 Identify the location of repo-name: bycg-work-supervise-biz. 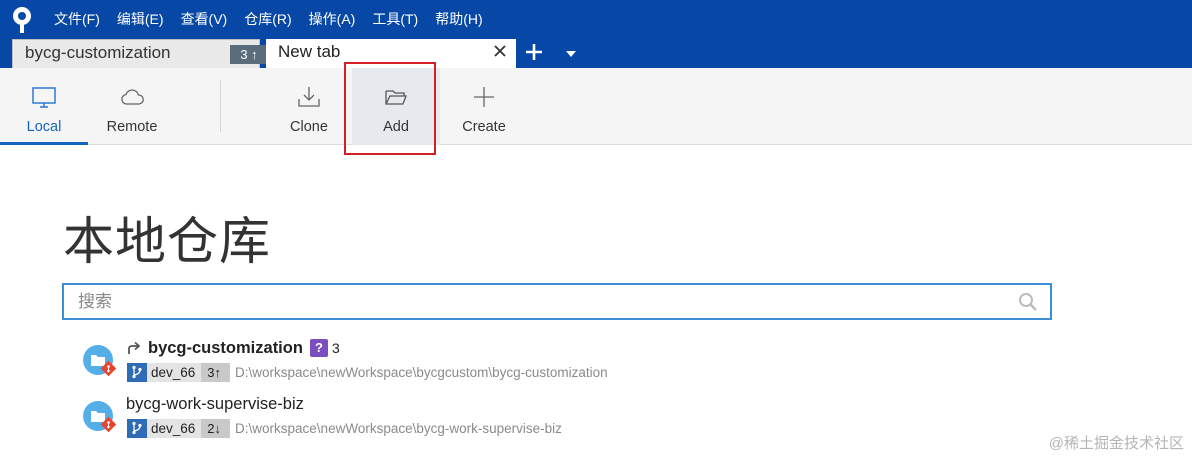
(215, 403).